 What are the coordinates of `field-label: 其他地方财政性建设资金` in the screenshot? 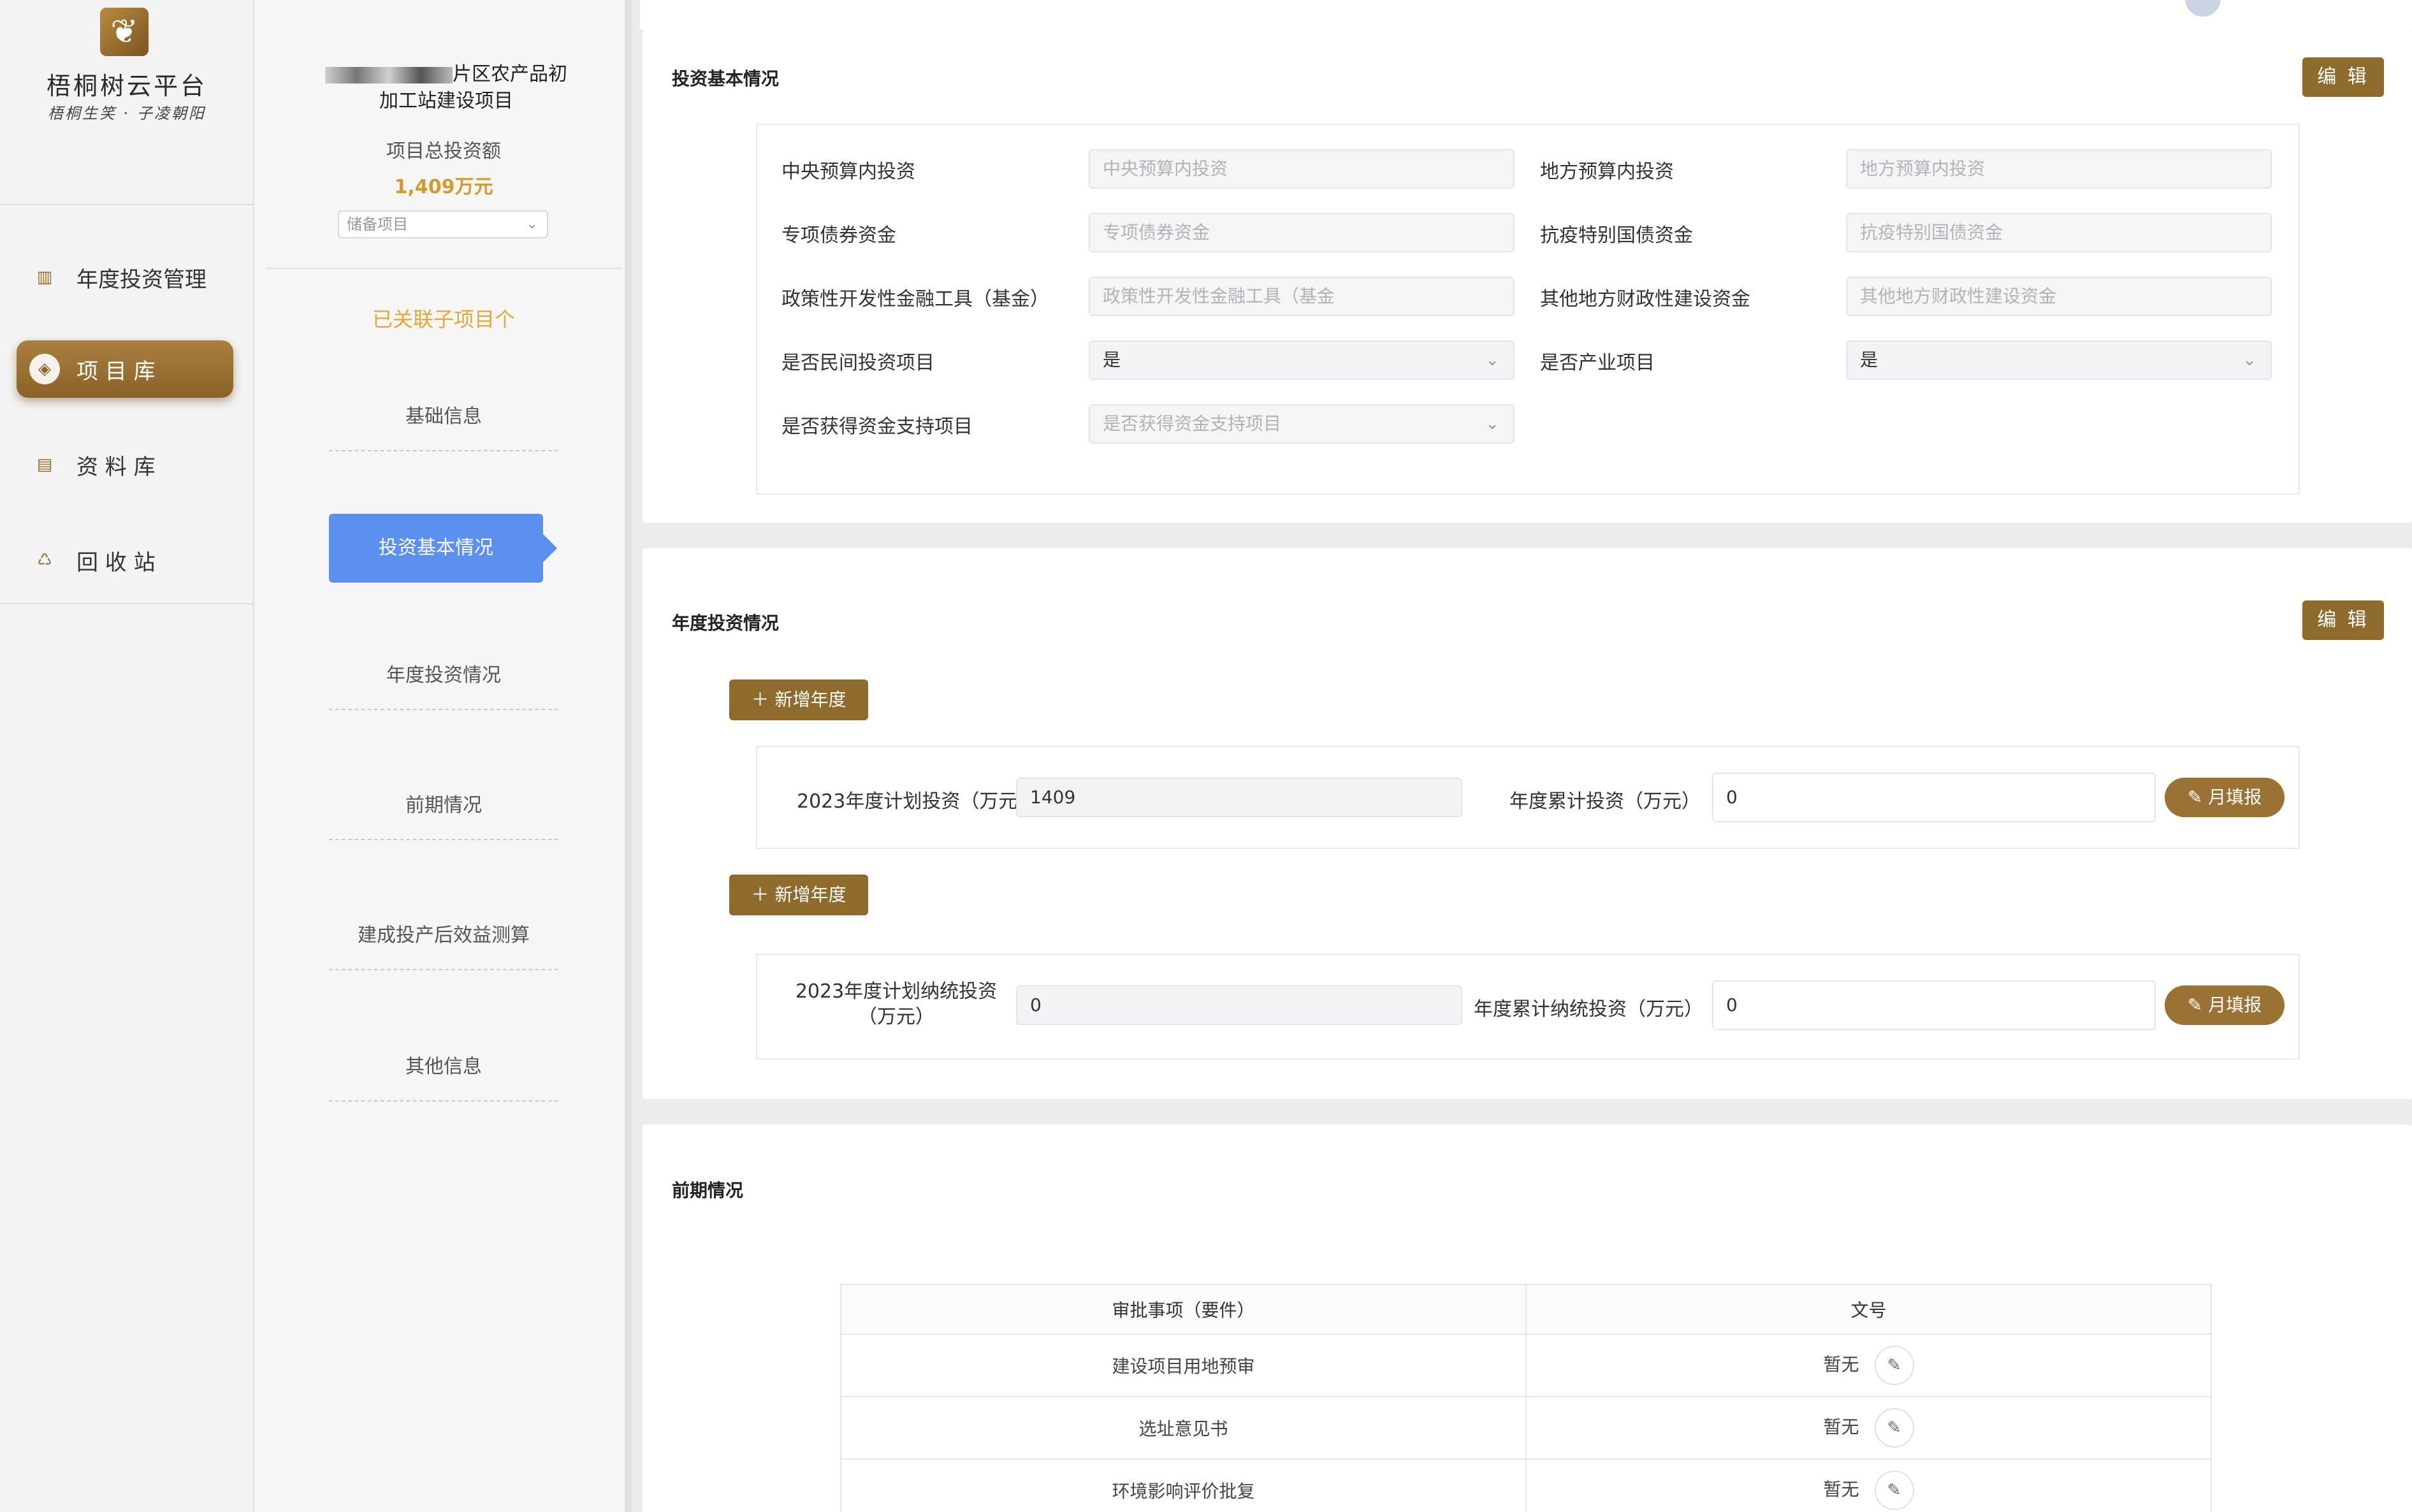 It's located at (1645, 299).